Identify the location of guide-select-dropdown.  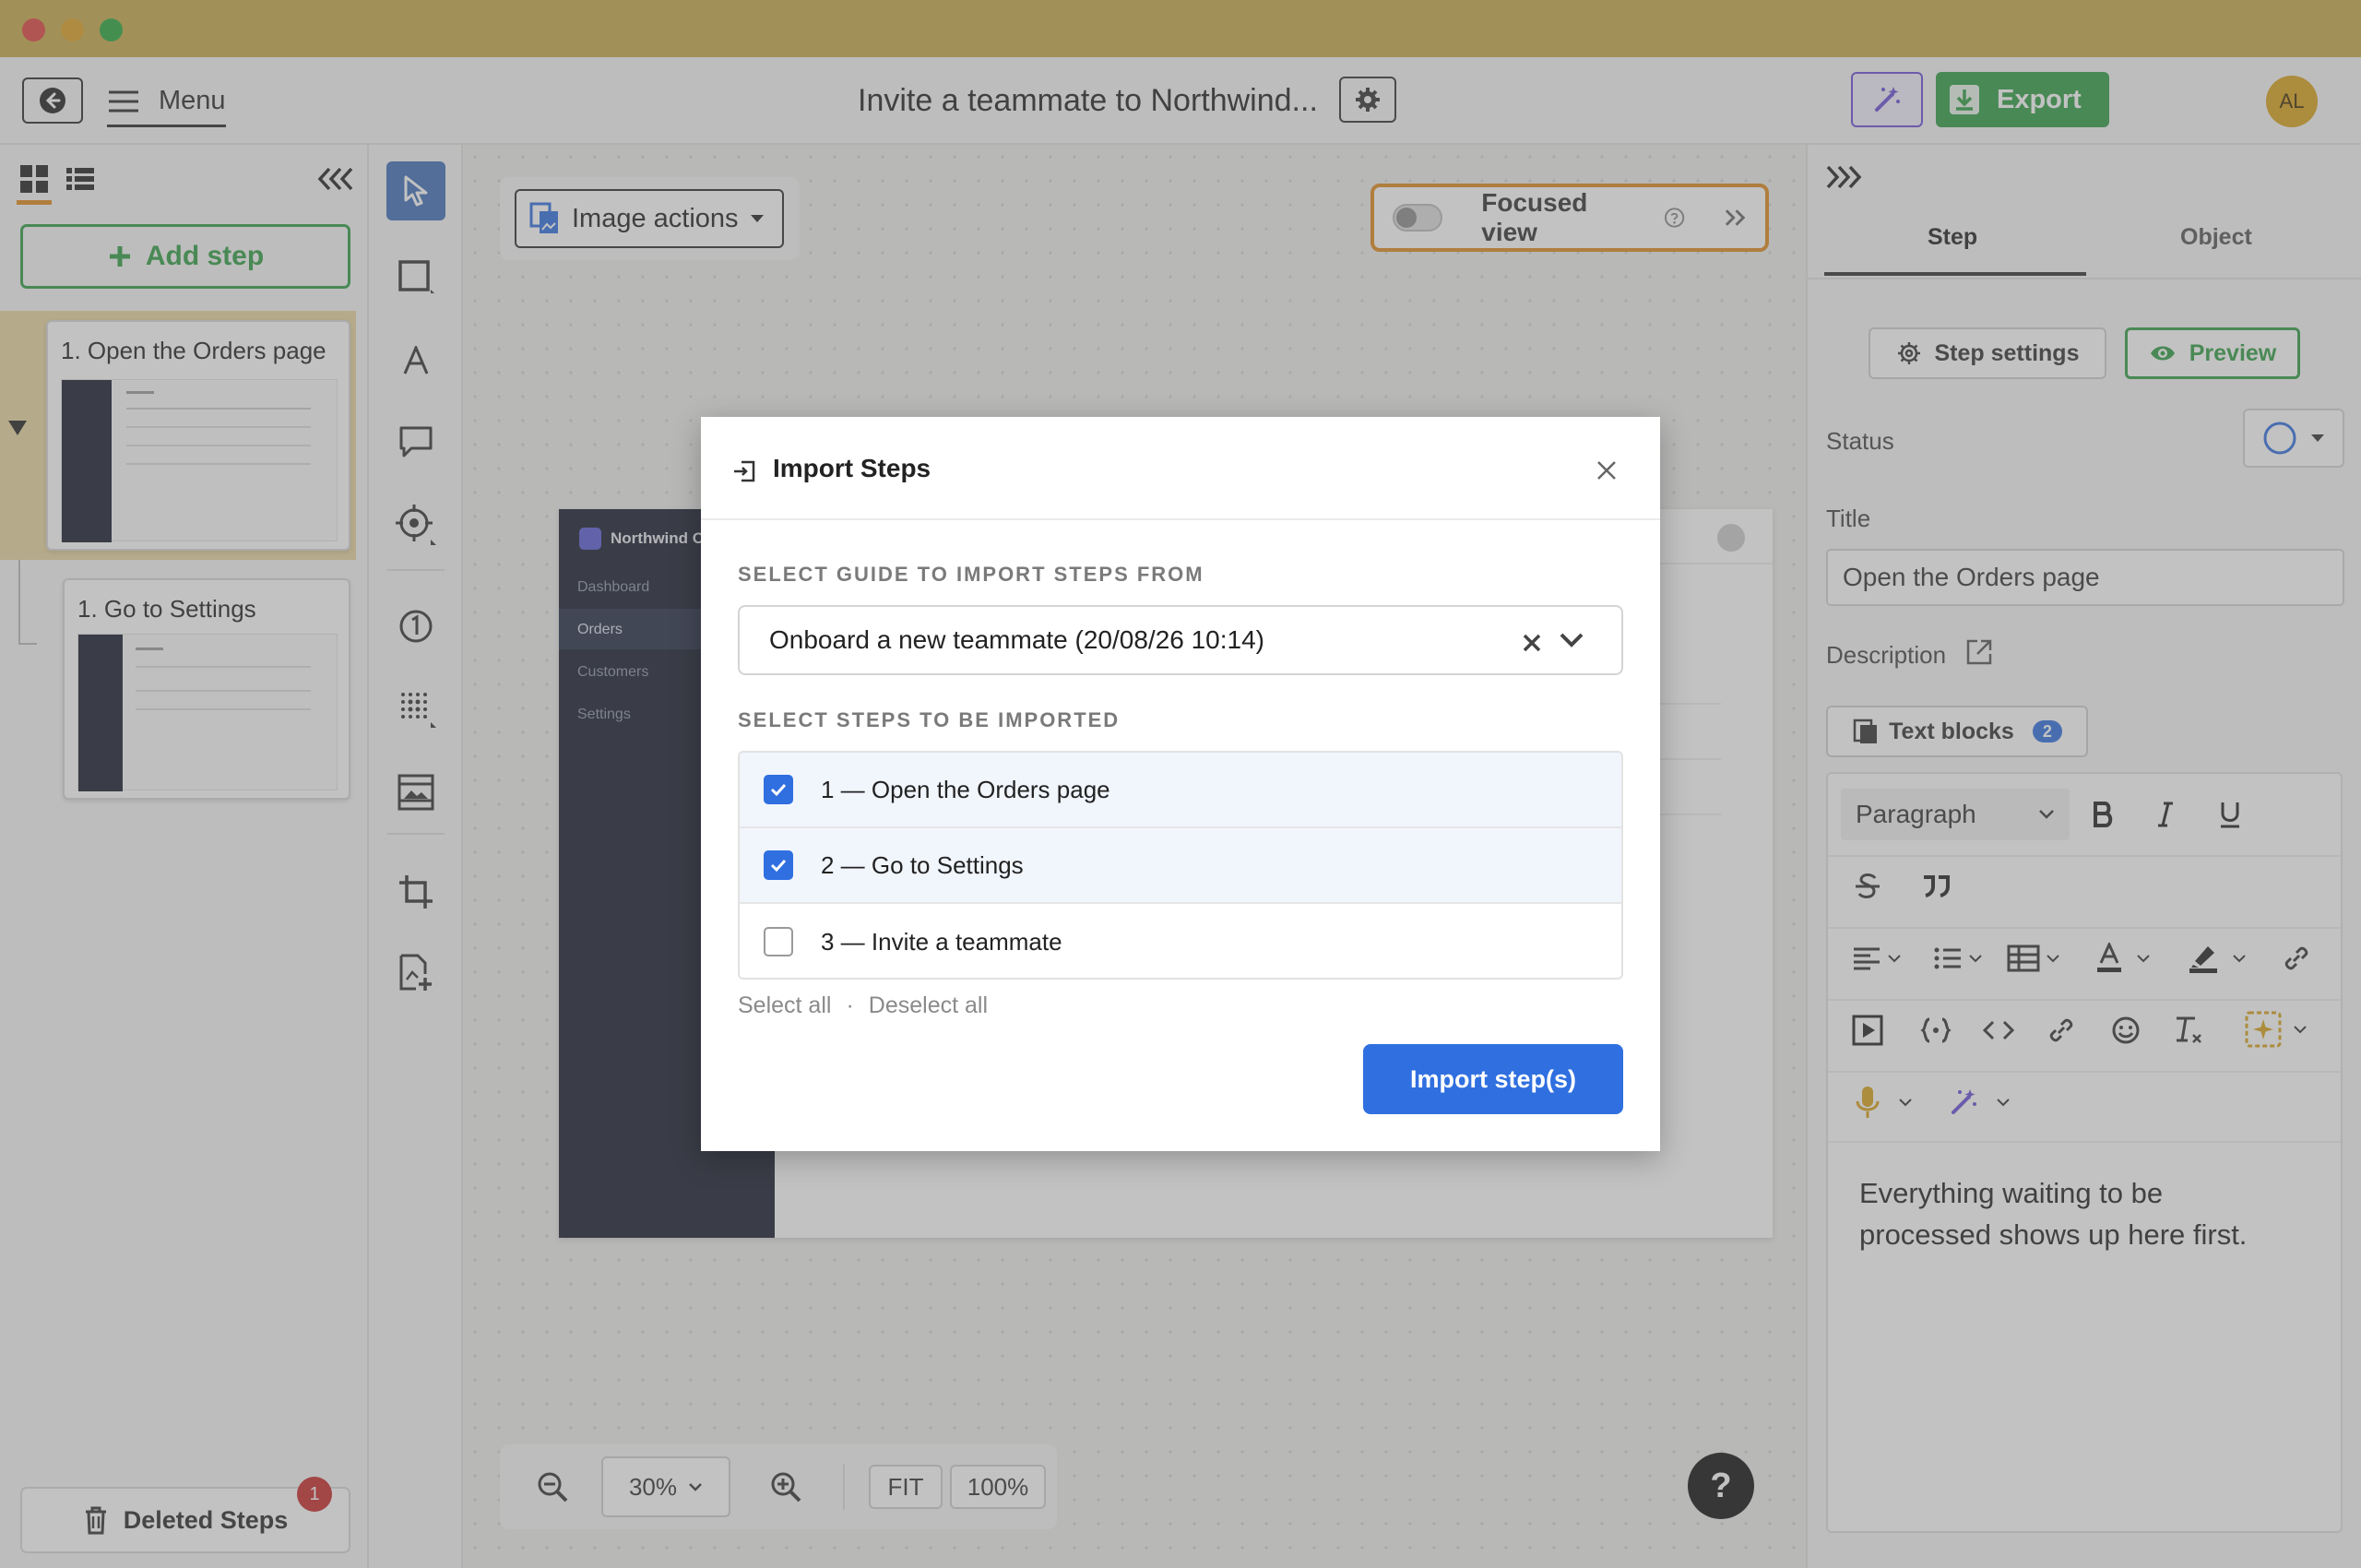
(1571, 640).